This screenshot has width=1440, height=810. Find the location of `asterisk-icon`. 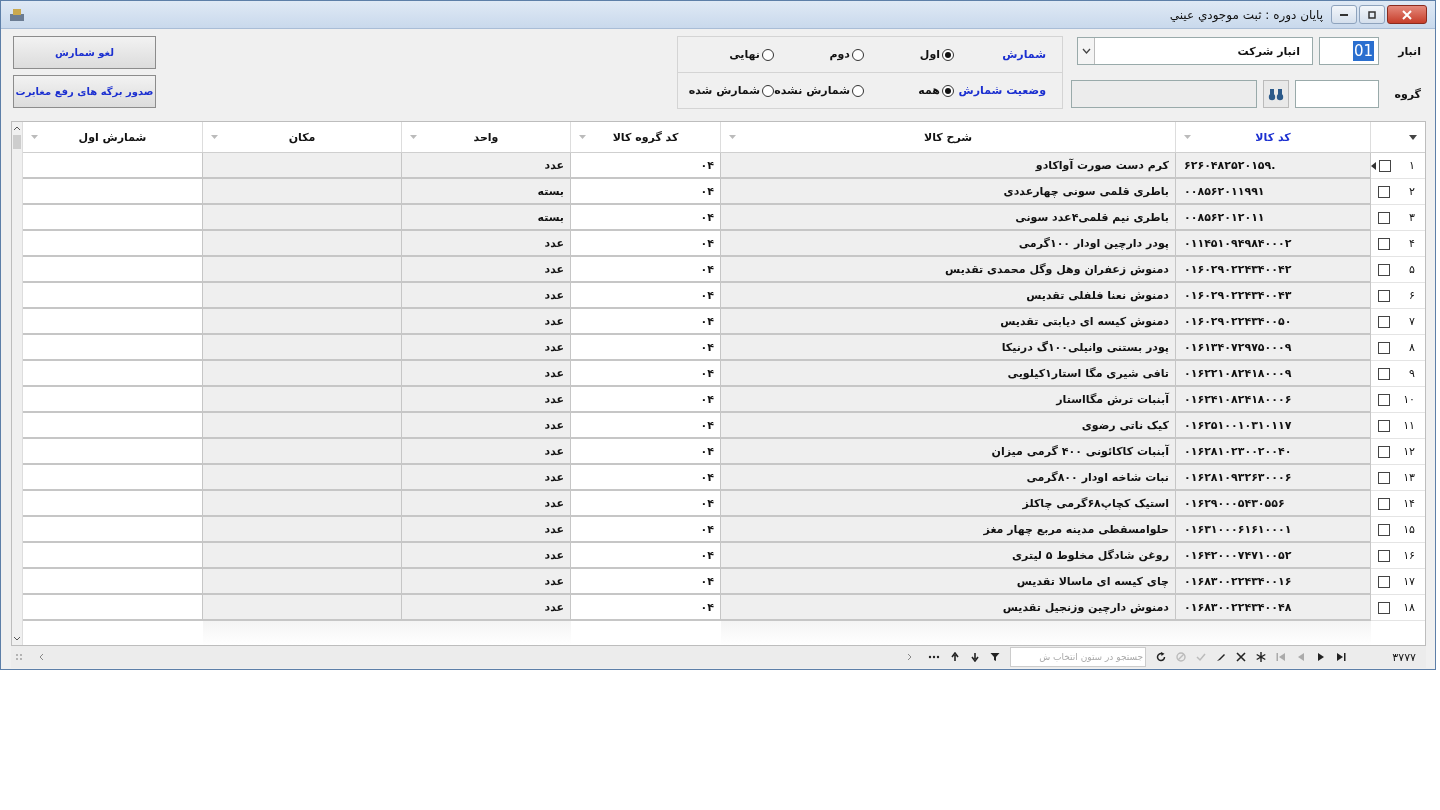

asterisk-icon is located at coordinates (1261, 657).